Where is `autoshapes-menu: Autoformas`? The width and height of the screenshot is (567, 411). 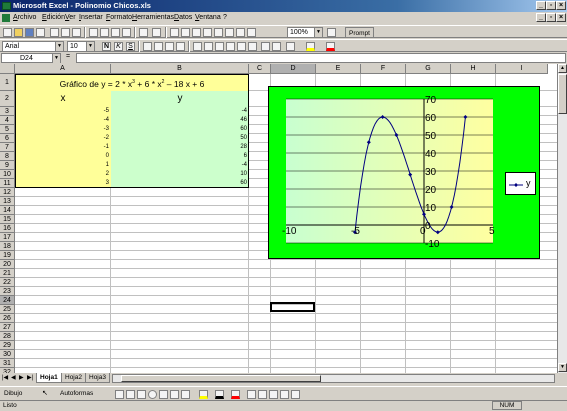 autoshapes-menu: Autoformas is located at coordinates (76, 393).